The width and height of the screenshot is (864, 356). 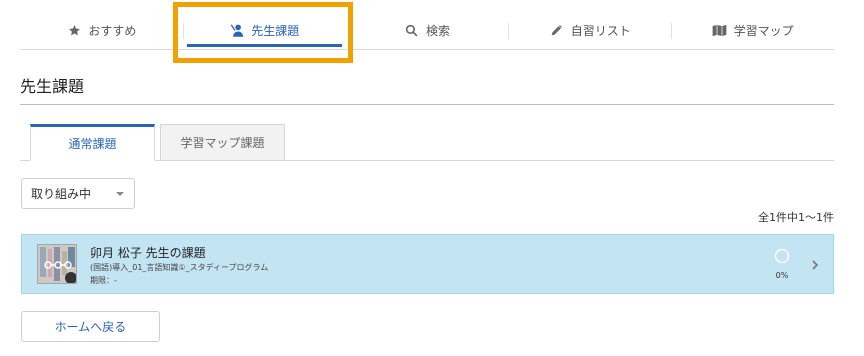 I want to click on tab-normal-assignments: 通常課題, so click(x=92, y=142).